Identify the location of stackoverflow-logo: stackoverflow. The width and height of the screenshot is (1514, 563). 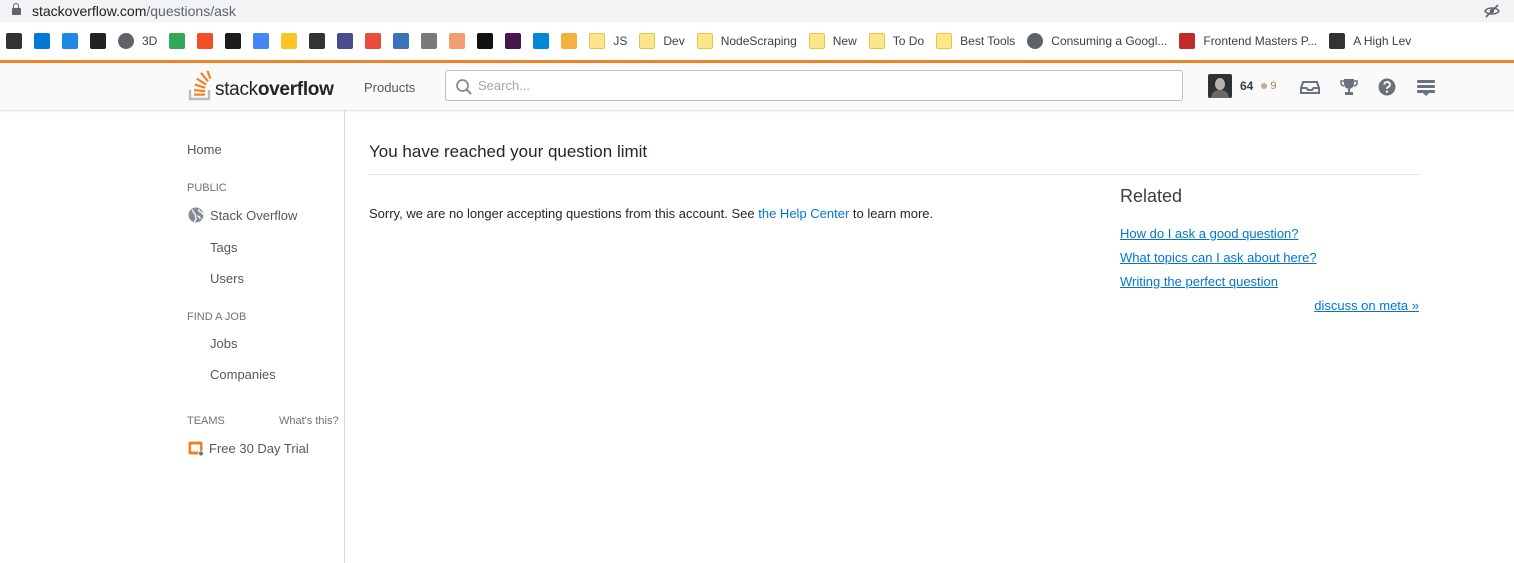
(261, 86).